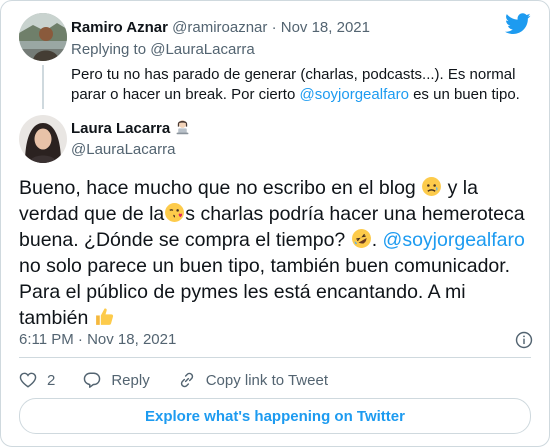  Describe the element at coordinates (130, 380) in the screenshot. I see `reply-label: Reply` at that location.